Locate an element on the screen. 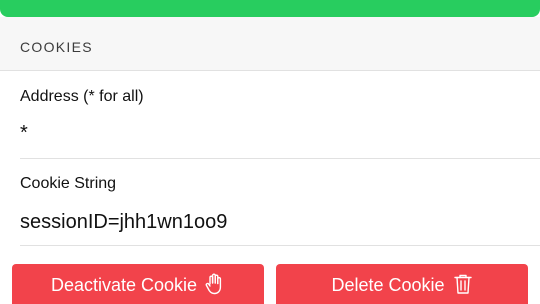  save-button-partial is located at coordinates (270, 8).